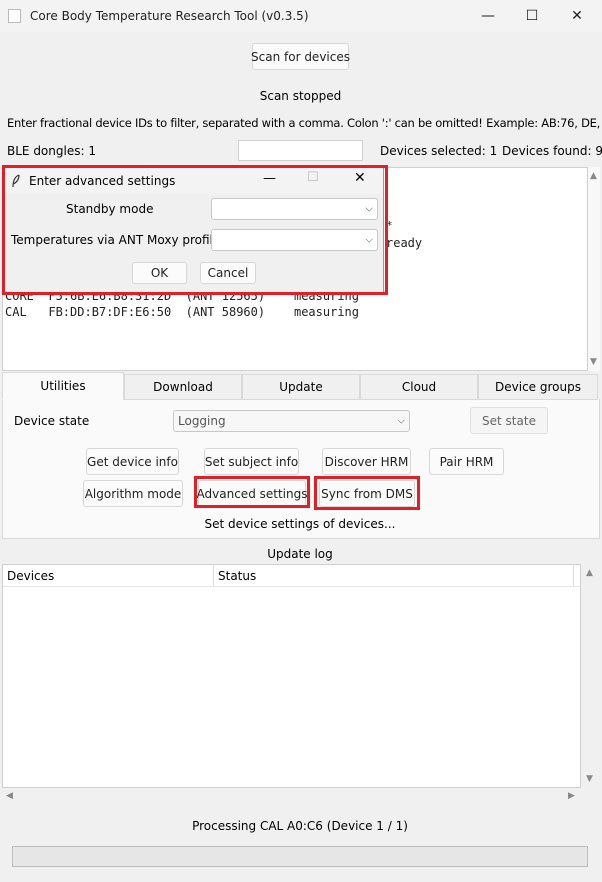 This screenshot has height=882, width=602. I want to click on app-icon, so click(14, 16).